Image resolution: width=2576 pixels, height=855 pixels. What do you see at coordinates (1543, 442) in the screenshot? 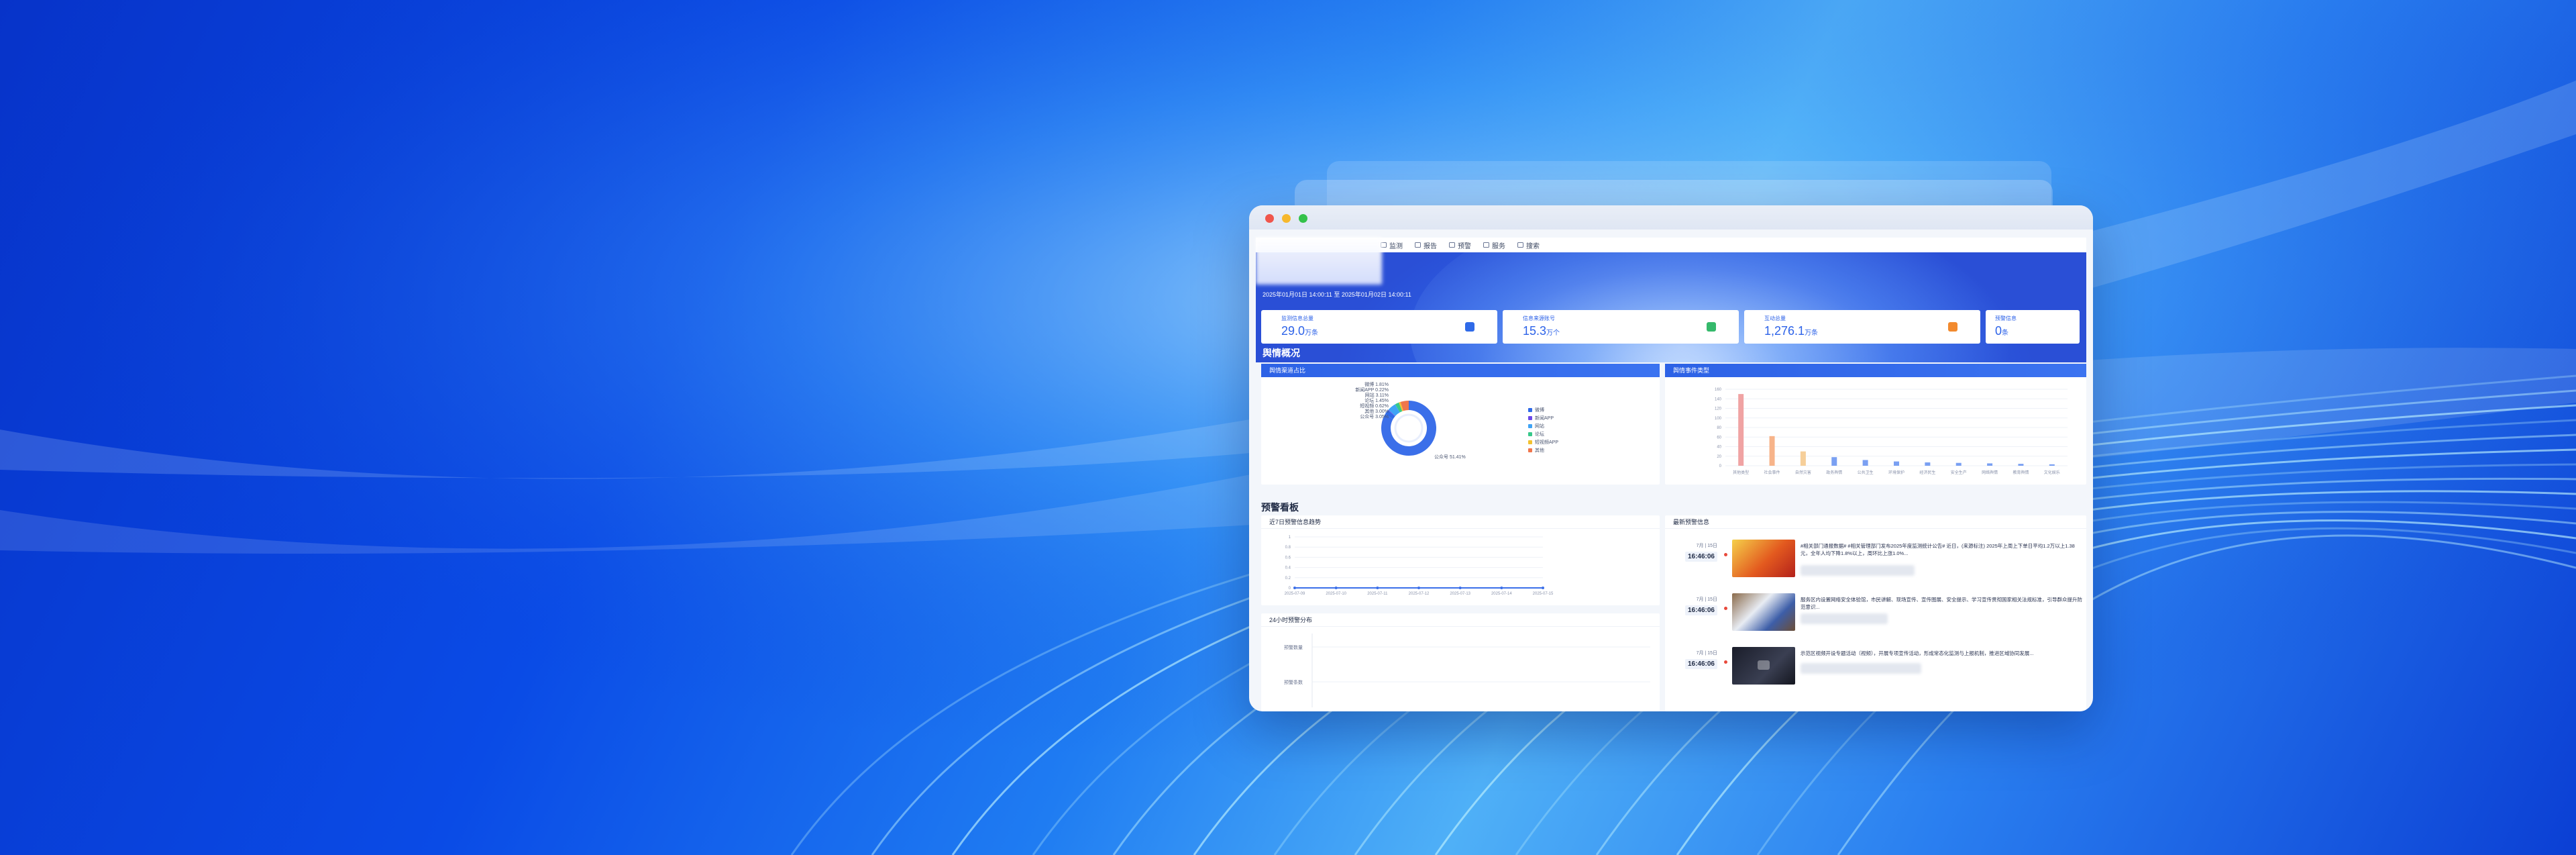
I see `legend-item: 短视频APP` at bounding box center [1543, 442].